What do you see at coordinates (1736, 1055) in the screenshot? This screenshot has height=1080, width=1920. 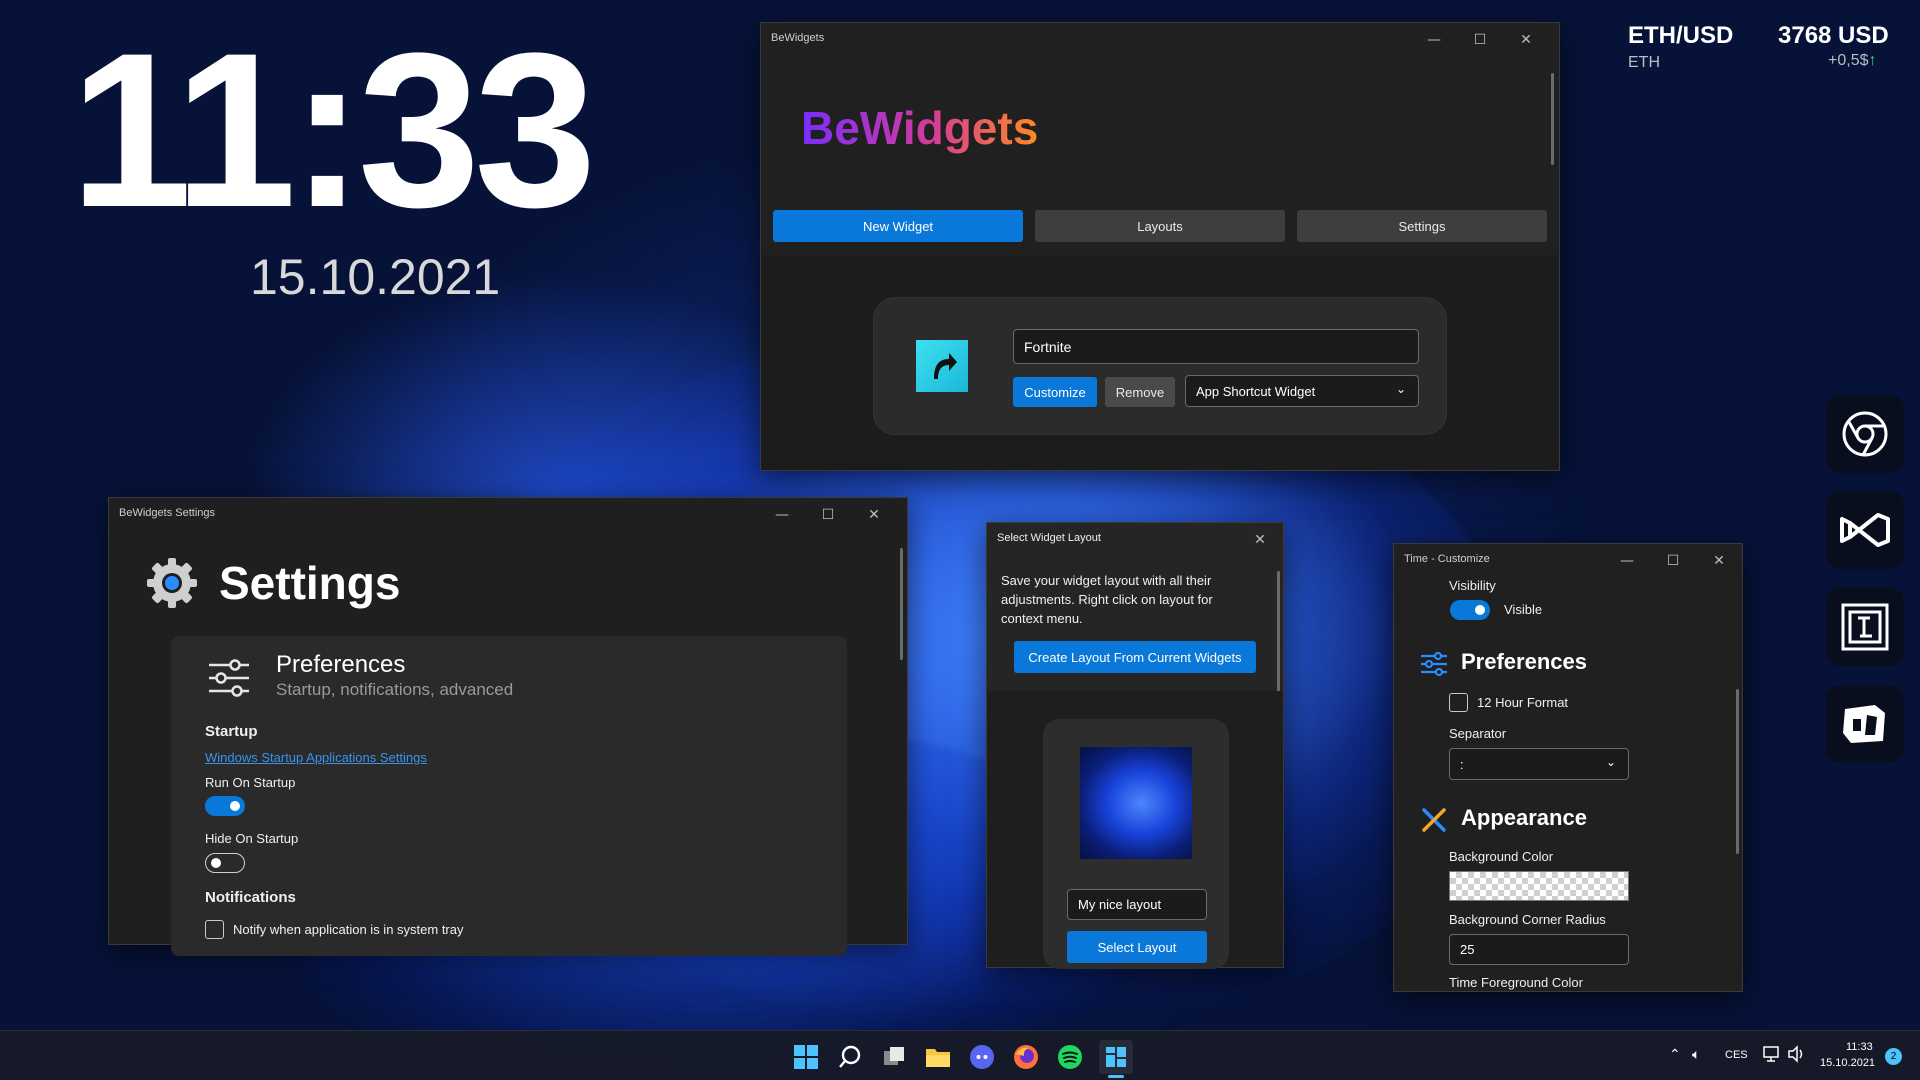 I see `language-indicator: CES` at bounding box center [1736, 1055].